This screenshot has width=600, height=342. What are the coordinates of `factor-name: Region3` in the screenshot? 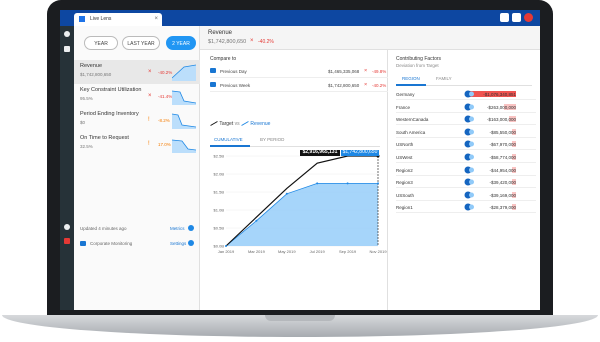 It's located at (404, 183).